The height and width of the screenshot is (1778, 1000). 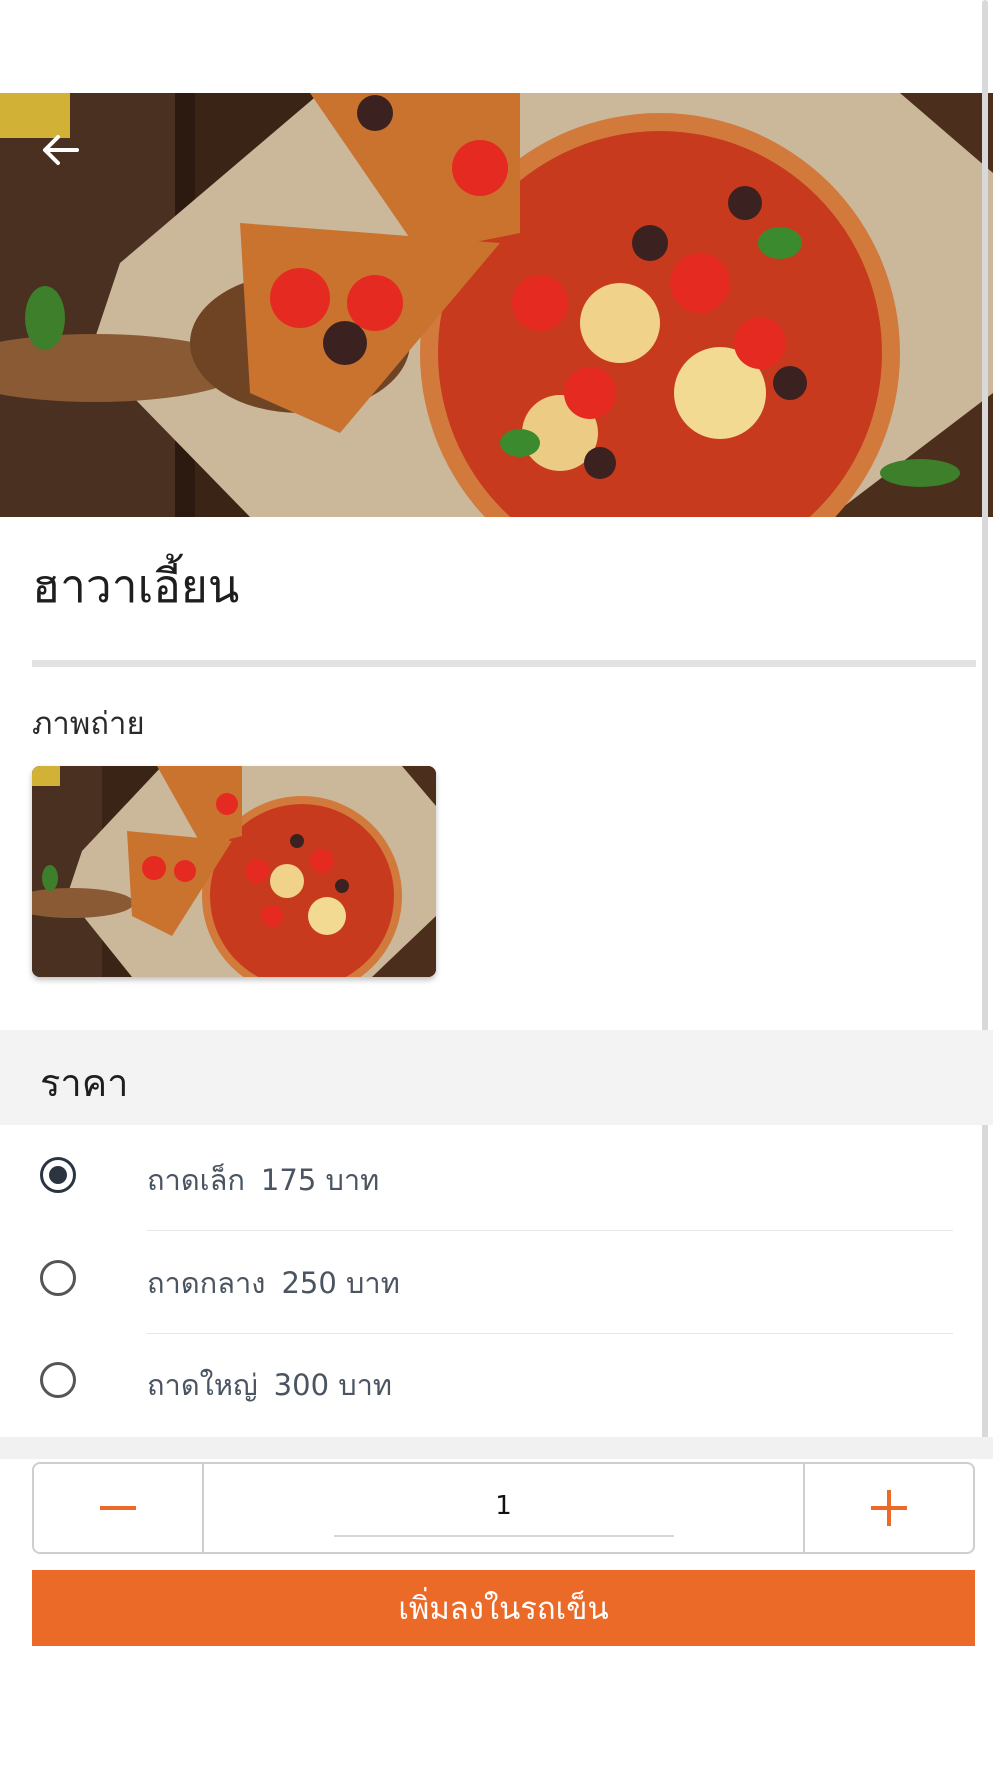 I want to click on decrease-button, so click(x=119, y=1508).